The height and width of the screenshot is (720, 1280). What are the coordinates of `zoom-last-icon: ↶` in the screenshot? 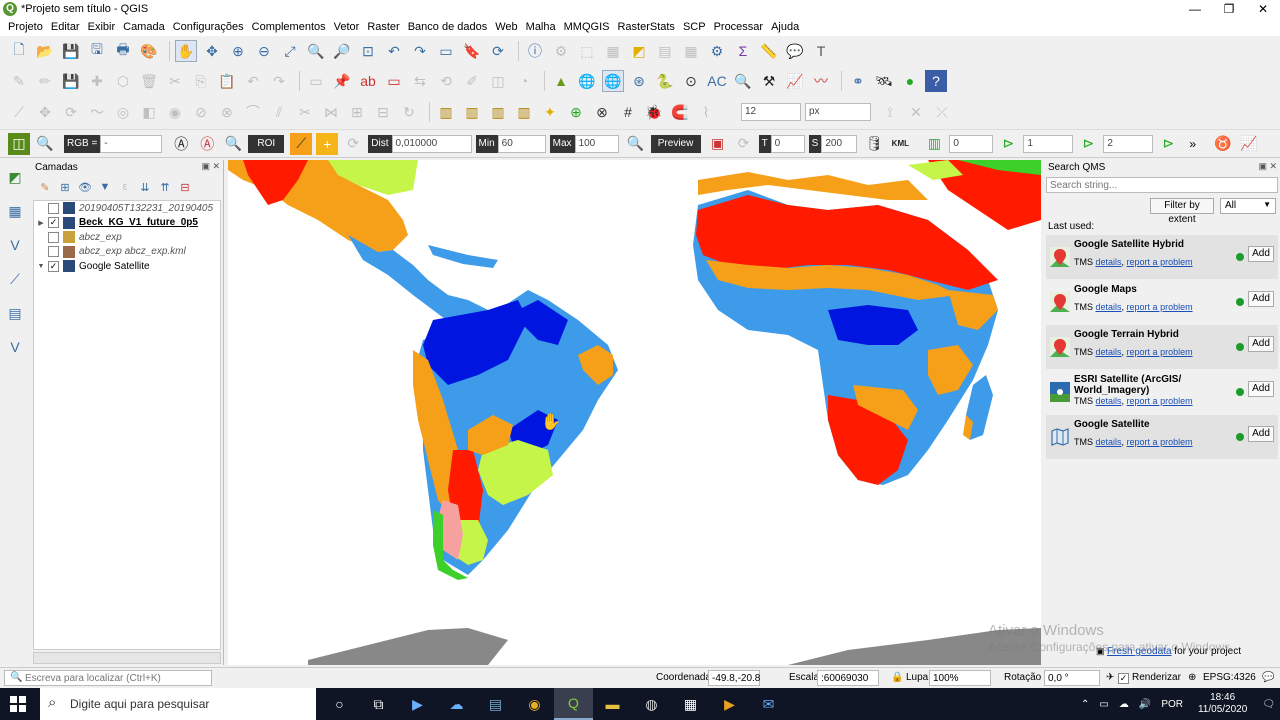 It's located at (394, 51).